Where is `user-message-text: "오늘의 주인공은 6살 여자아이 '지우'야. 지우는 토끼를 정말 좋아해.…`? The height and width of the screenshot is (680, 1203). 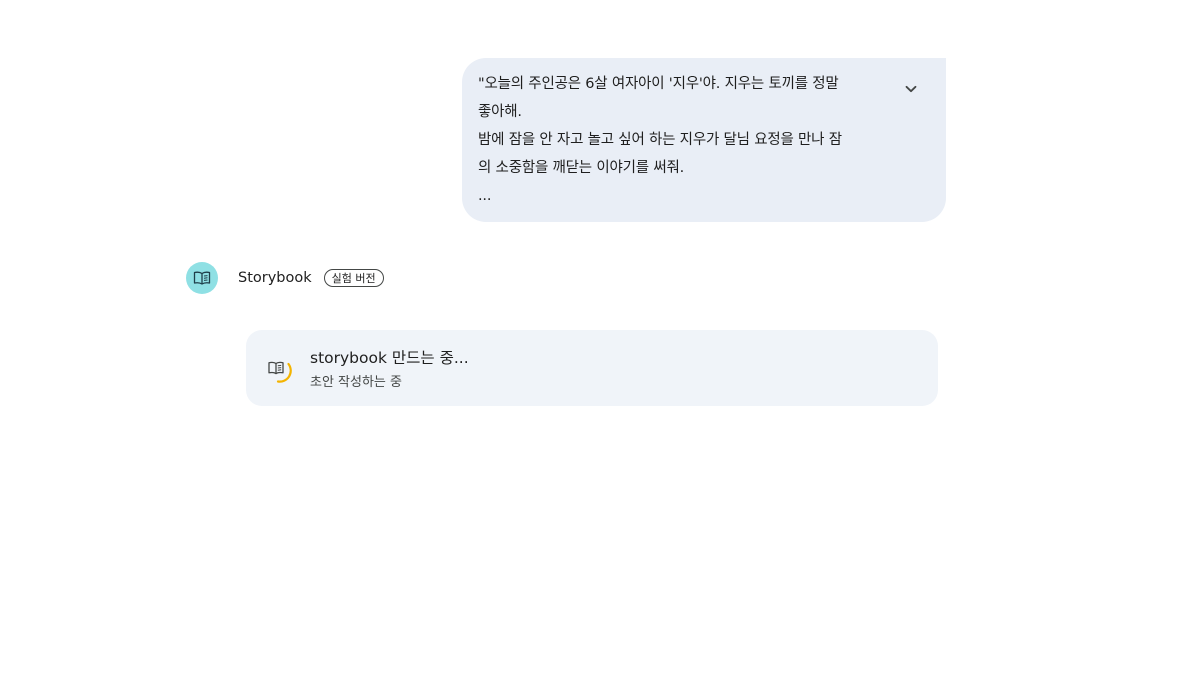
user-message-text: "오늘의 주인공은 6살 여자아이 '지우'야. 지우는 토끼를 정말 좋아해.… is located at coordinates (682, 140).